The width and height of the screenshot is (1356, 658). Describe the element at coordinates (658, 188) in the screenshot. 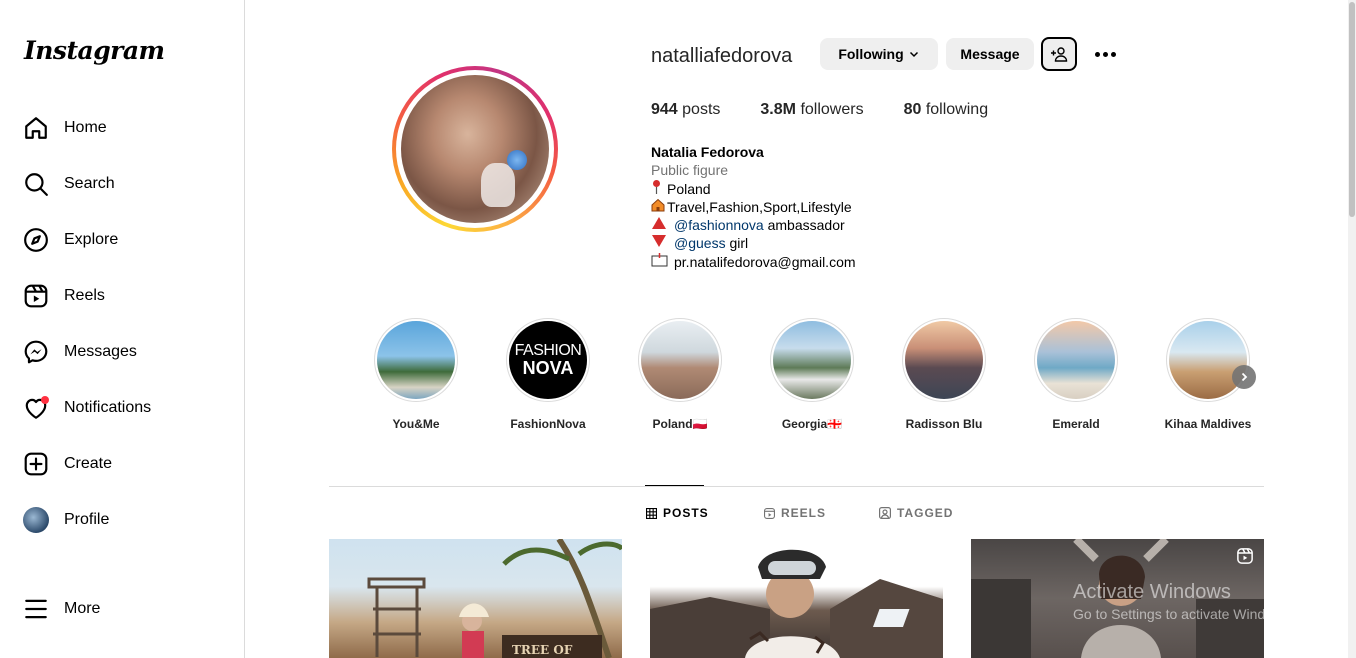

I see `pin-icon` at that location.